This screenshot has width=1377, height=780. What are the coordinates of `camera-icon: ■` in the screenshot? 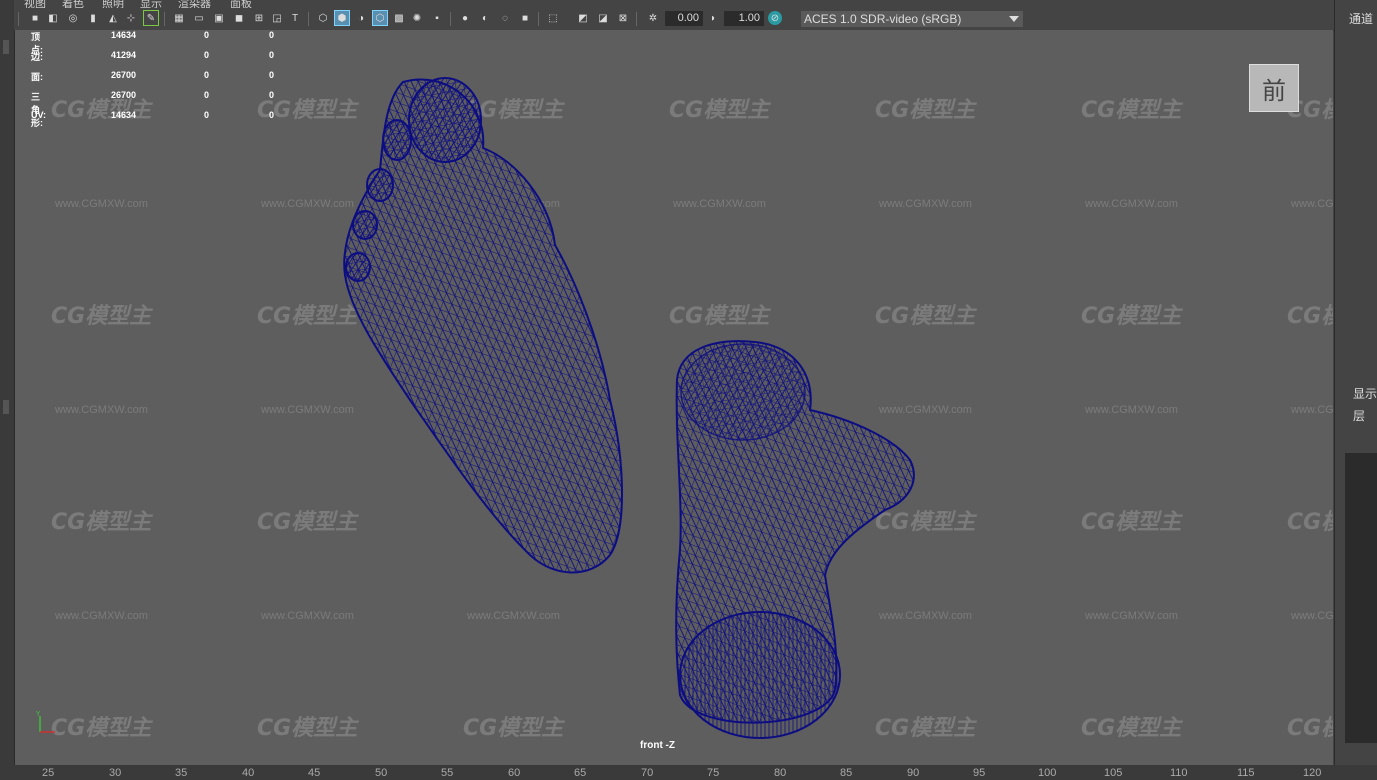 It's located at (35, 18).